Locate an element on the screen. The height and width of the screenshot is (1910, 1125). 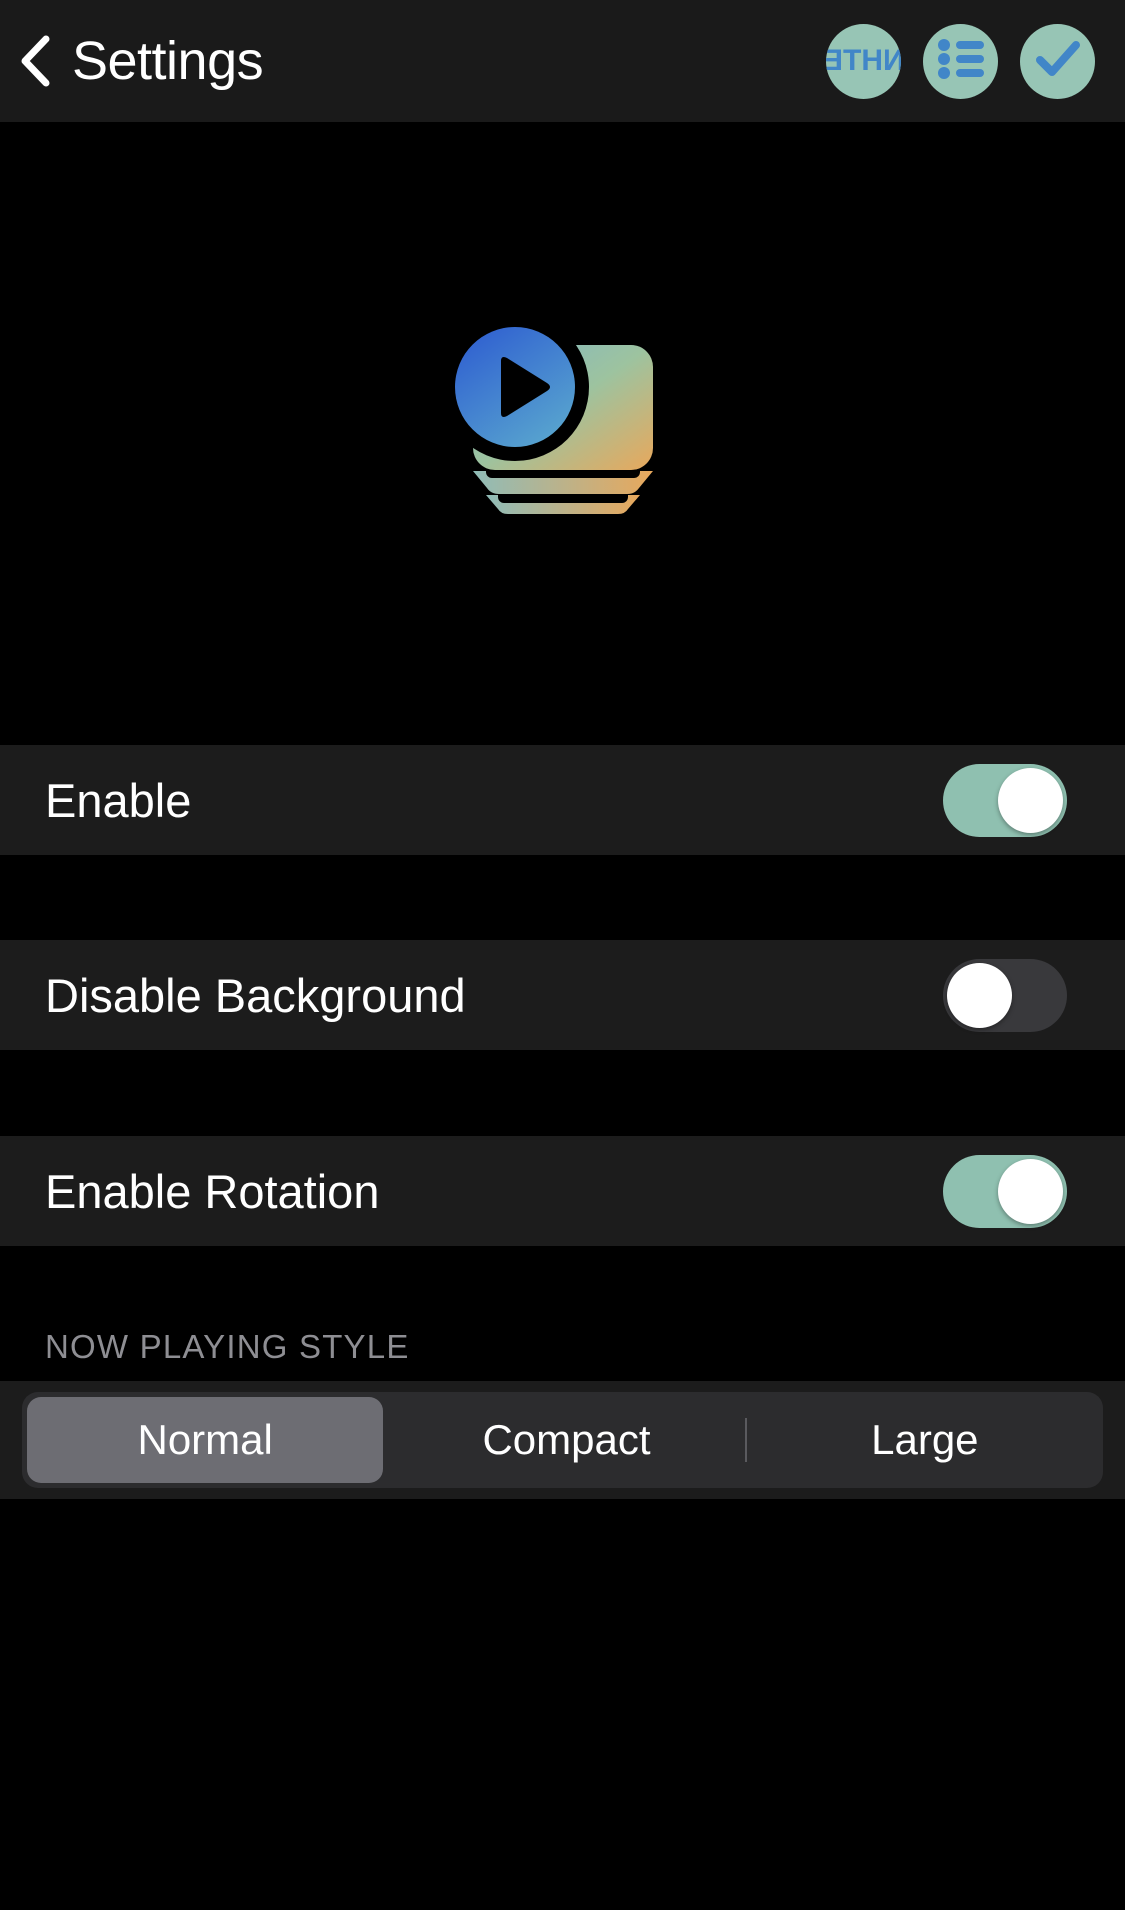
section-header-now-playing-style: NOW PLAYING STYLE is located at coordinates (562, 1313).